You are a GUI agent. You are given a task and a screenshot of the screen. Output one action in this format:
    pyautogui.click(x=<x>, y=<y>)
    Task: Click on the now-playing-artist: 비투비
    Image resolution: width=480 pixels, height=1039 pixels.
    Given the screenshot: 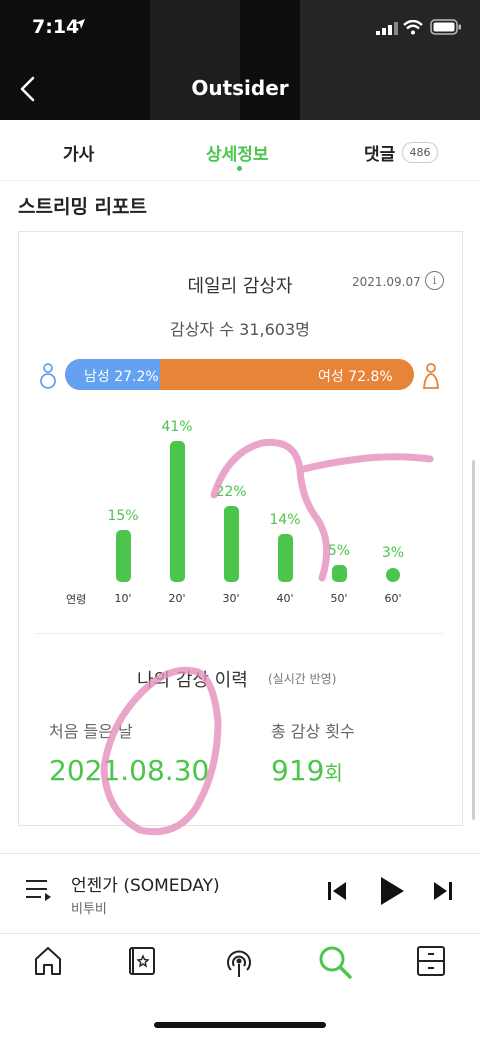 What is the action you would take?
    pyautogui.click(x=89, y=907)
    